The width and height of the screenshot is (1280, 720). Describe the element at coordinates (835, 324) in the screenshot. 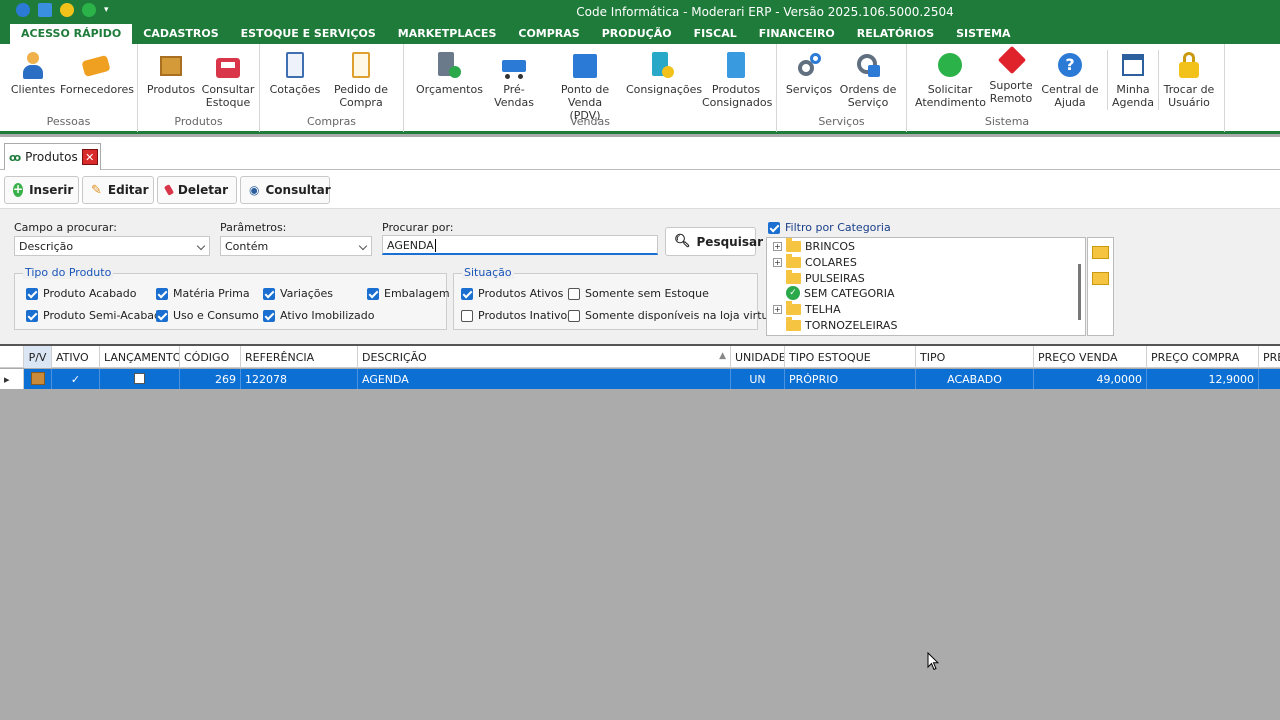

I see `tree-node-tornozeleiras: TORNOZELEIRAS` at that location.